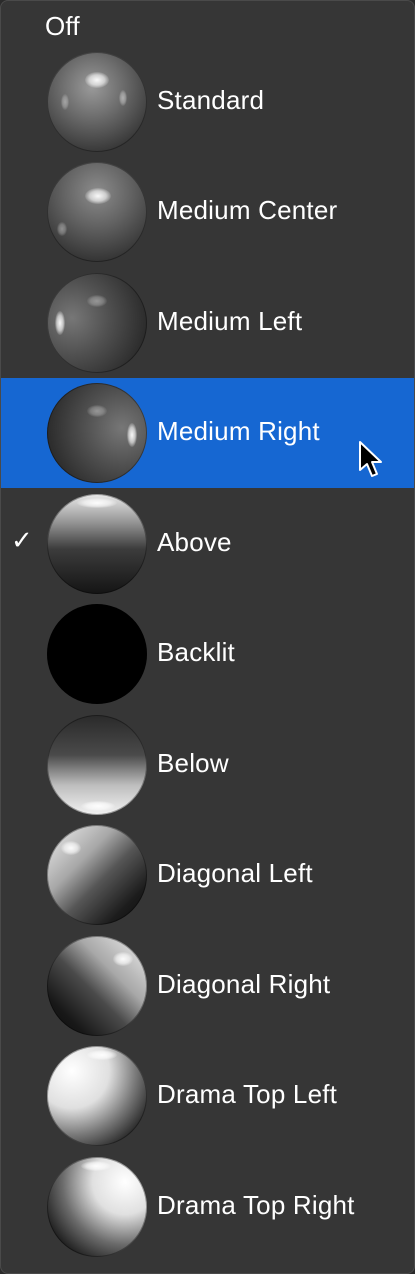 The width and height of the screenshot is (415, 1274). I want to click on menu-item-medium-left: Medium Left, so click(207, 323).